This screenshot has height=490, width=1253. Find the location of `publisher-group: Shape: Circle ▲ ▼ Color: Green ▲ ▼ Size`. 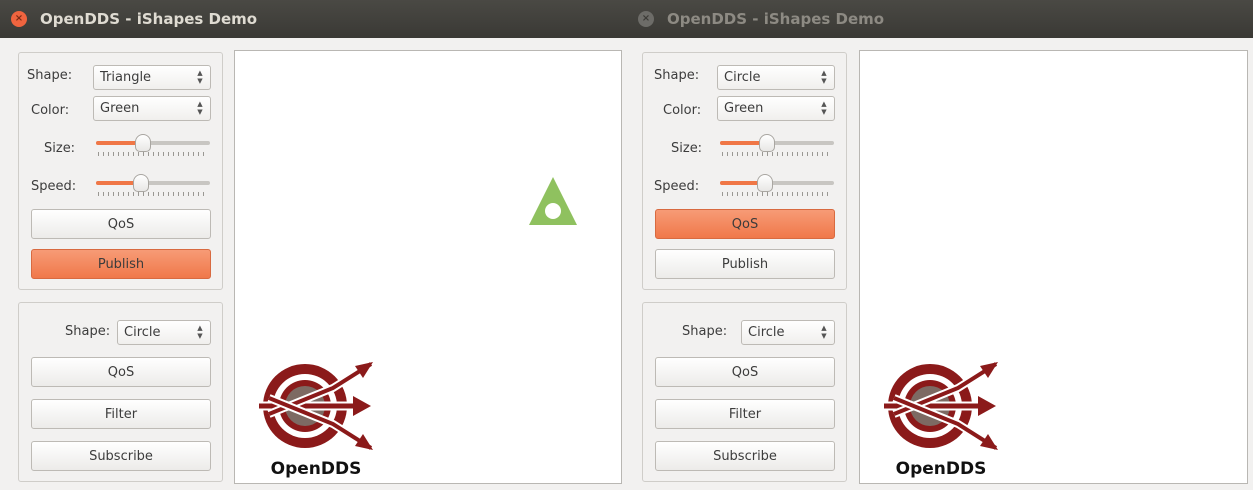

publisher-group: Shape: Circle ▲ ▼ Color: Green ▲ ▼ Size is located at coordinates (744, 171).